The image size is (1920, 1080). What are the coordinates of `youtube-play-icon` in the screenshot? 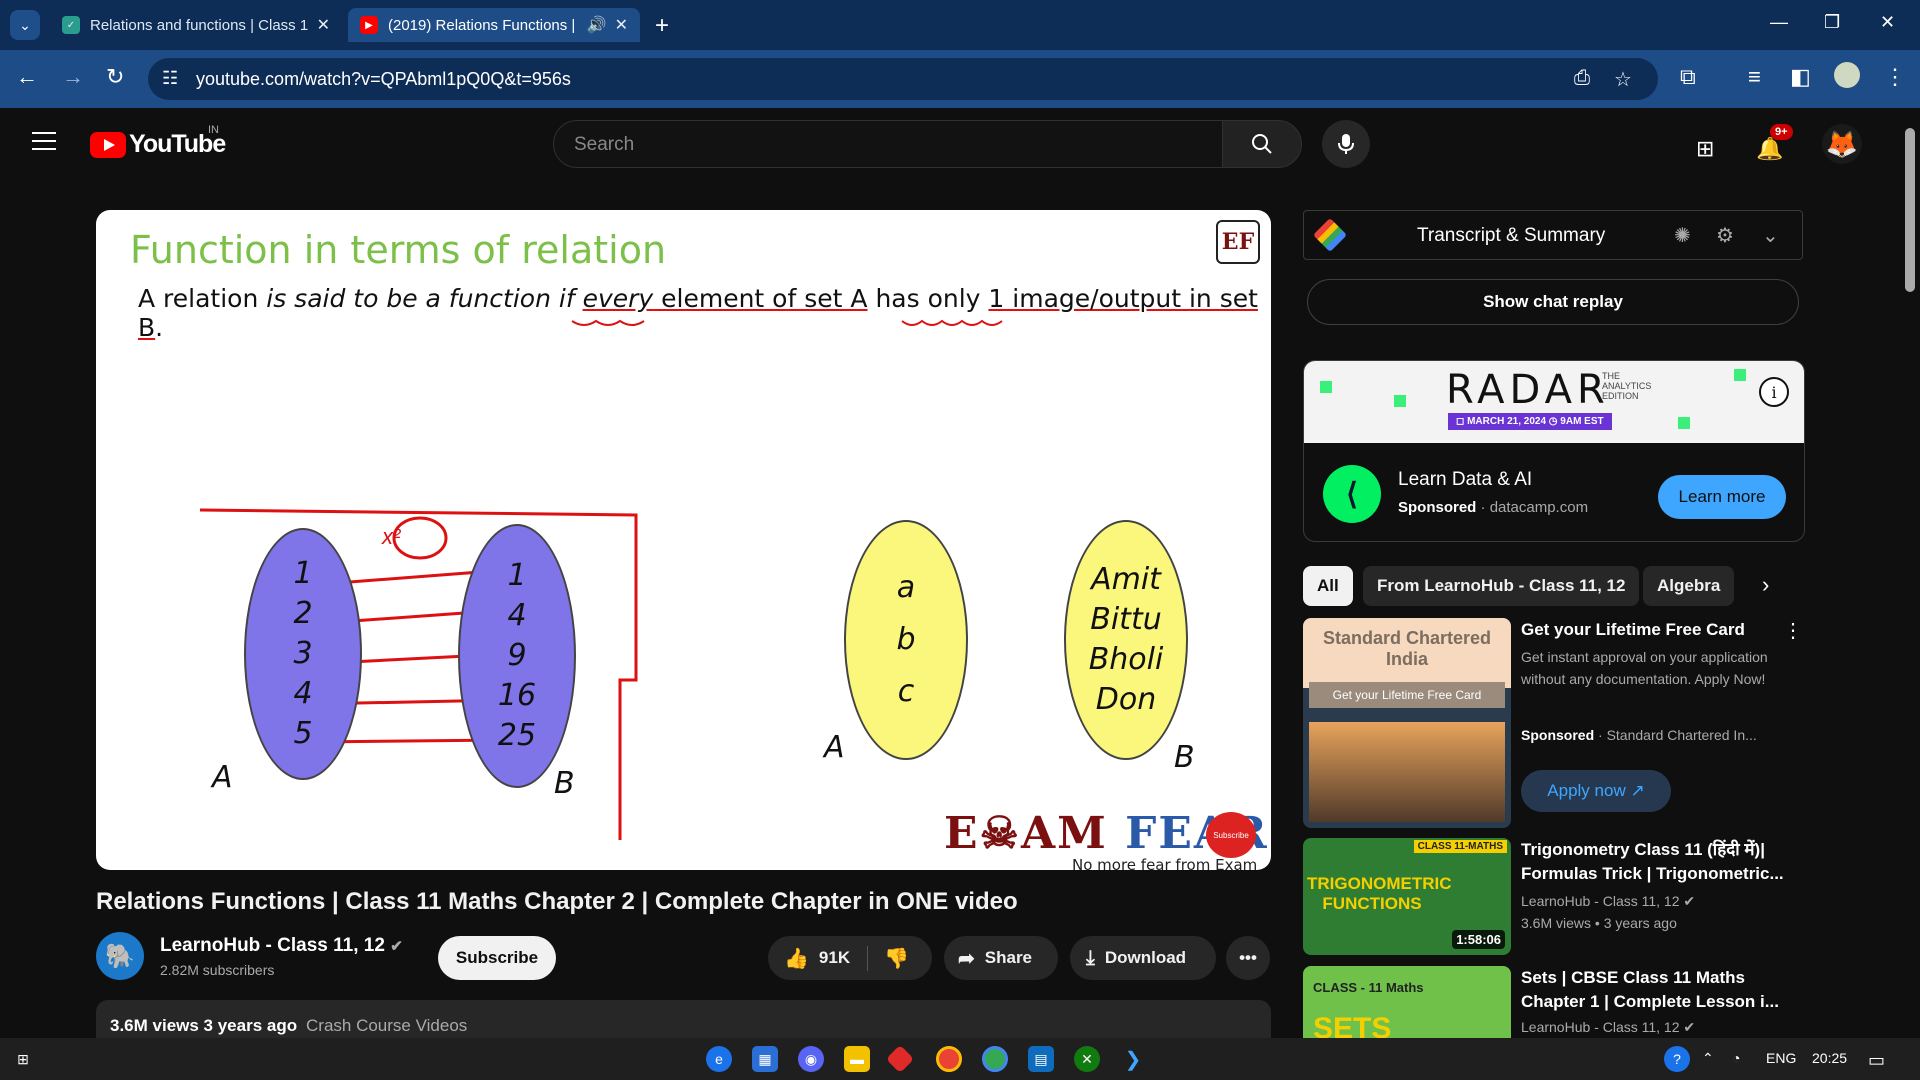 It's located at (108, 144).